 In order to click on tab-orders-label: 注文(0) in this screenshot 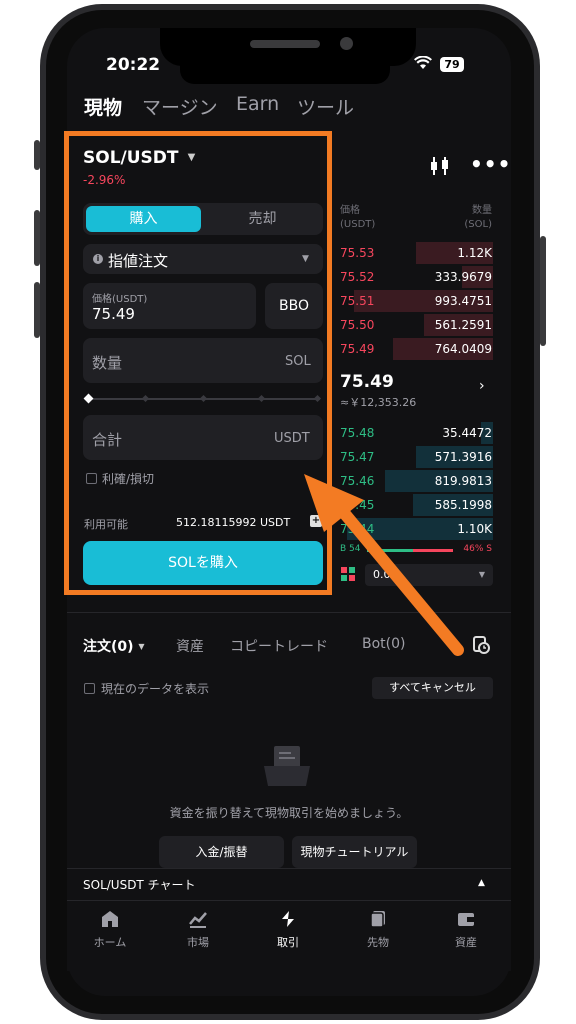, I will do `click(108, 647)`.